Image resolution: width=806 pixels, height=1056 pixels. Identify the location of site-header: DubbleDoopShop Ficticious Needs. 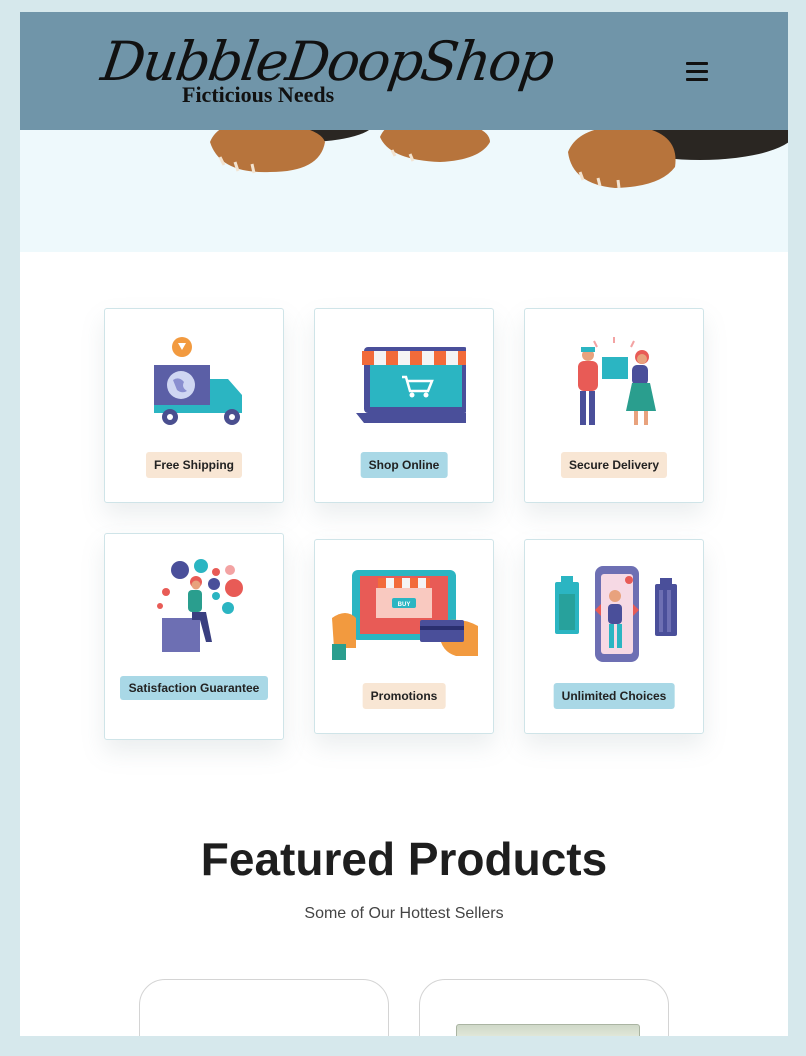
(404, 71).